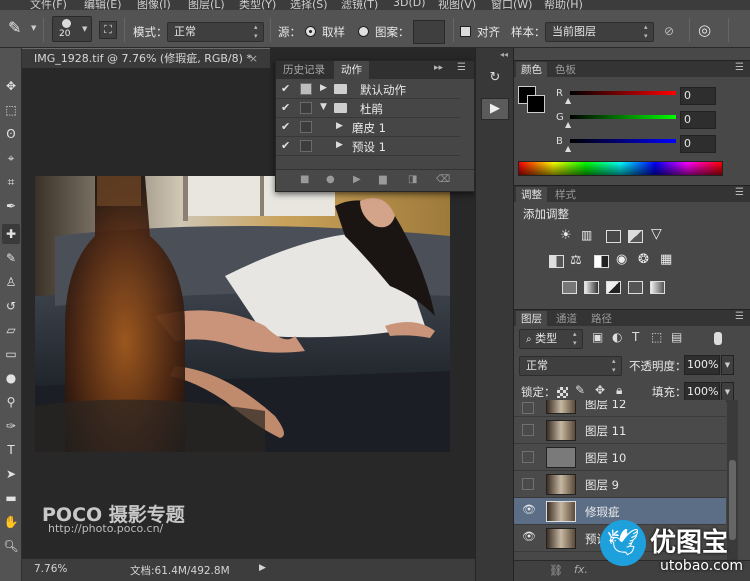 The image size is (750, 581). I want to click on history-brush-tool-icon: ↺, so click(11, 306).